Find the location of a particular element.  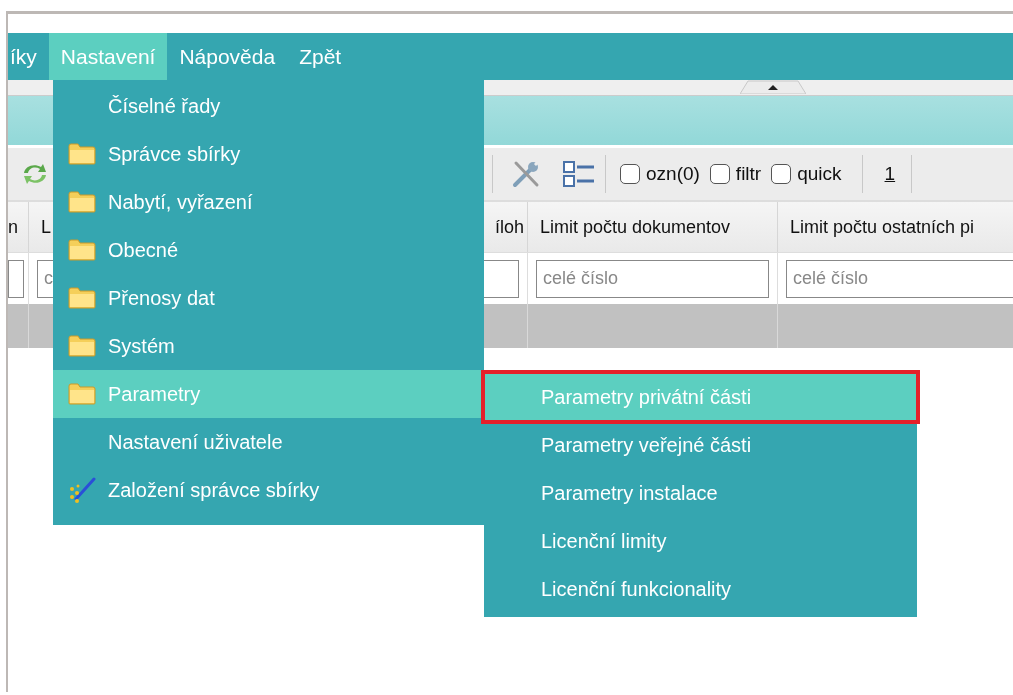

column-header: Limit počtu dokumentov is located at coordinates (635, 227).